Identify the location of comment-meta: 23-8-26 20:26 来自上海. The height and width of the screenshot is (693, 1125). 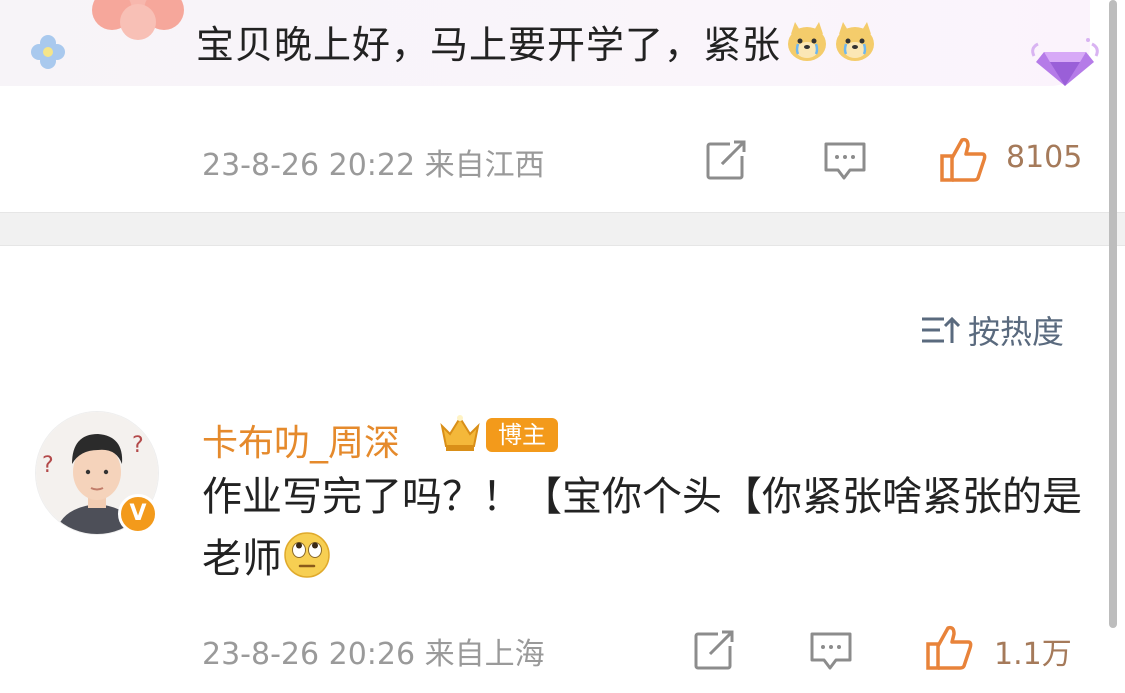
(373, 651).